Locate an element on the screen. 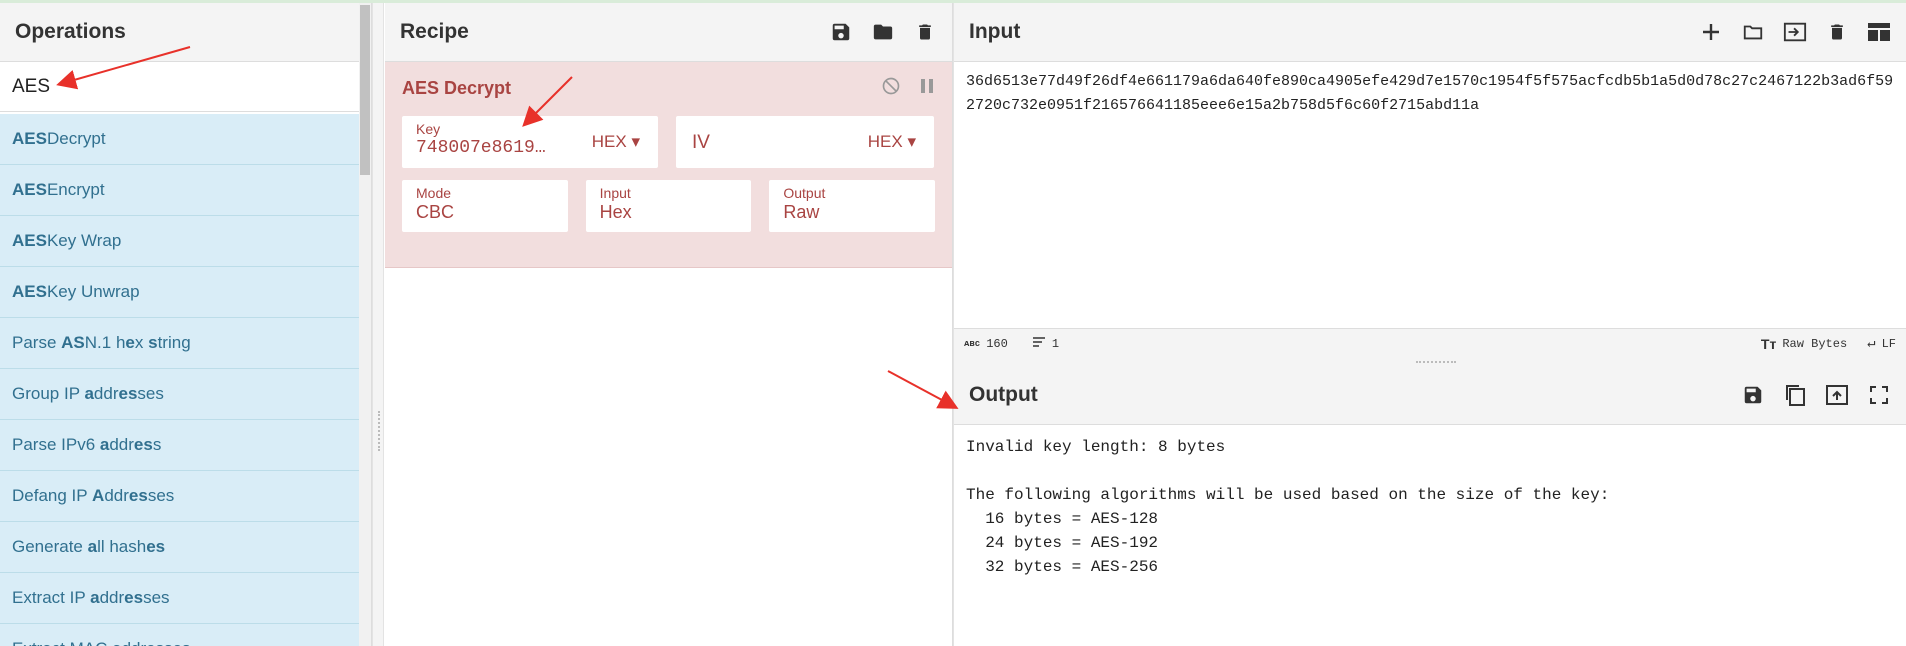 The width and height of the screenshot is (1906, 646). input-header: Input is located at coordinates (1430, 32).